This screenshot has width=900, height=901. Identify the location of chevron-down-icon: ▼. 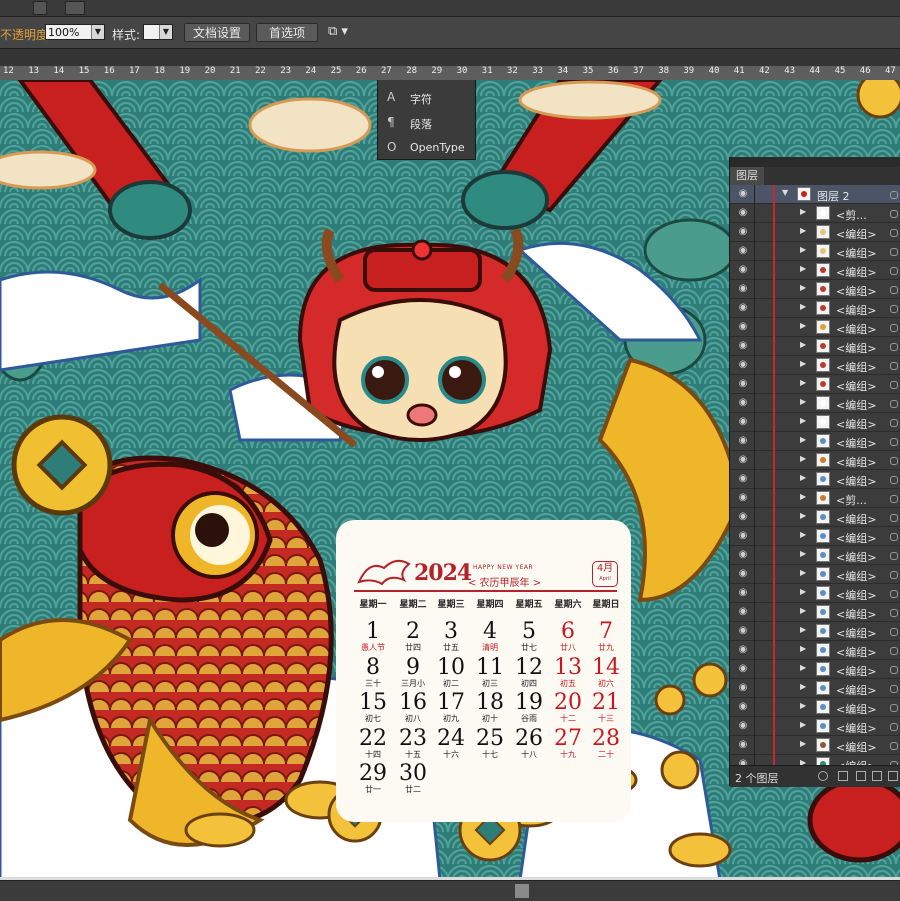
(165, 32).